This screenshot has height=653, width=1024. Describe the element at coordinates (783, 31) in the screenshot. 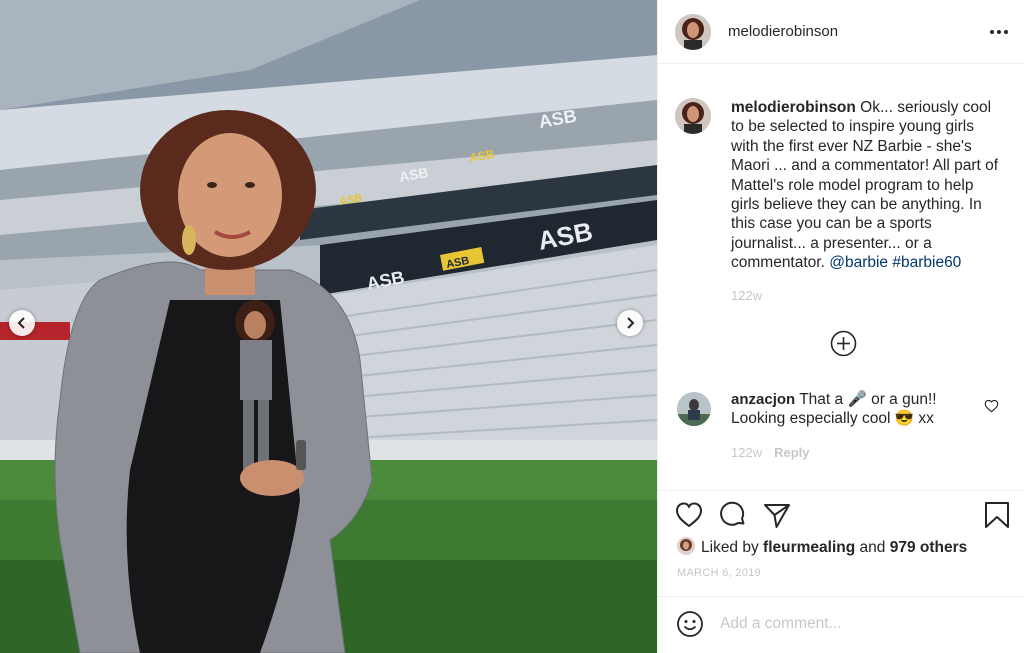

I see `header-username: melodierobinson` at that location.